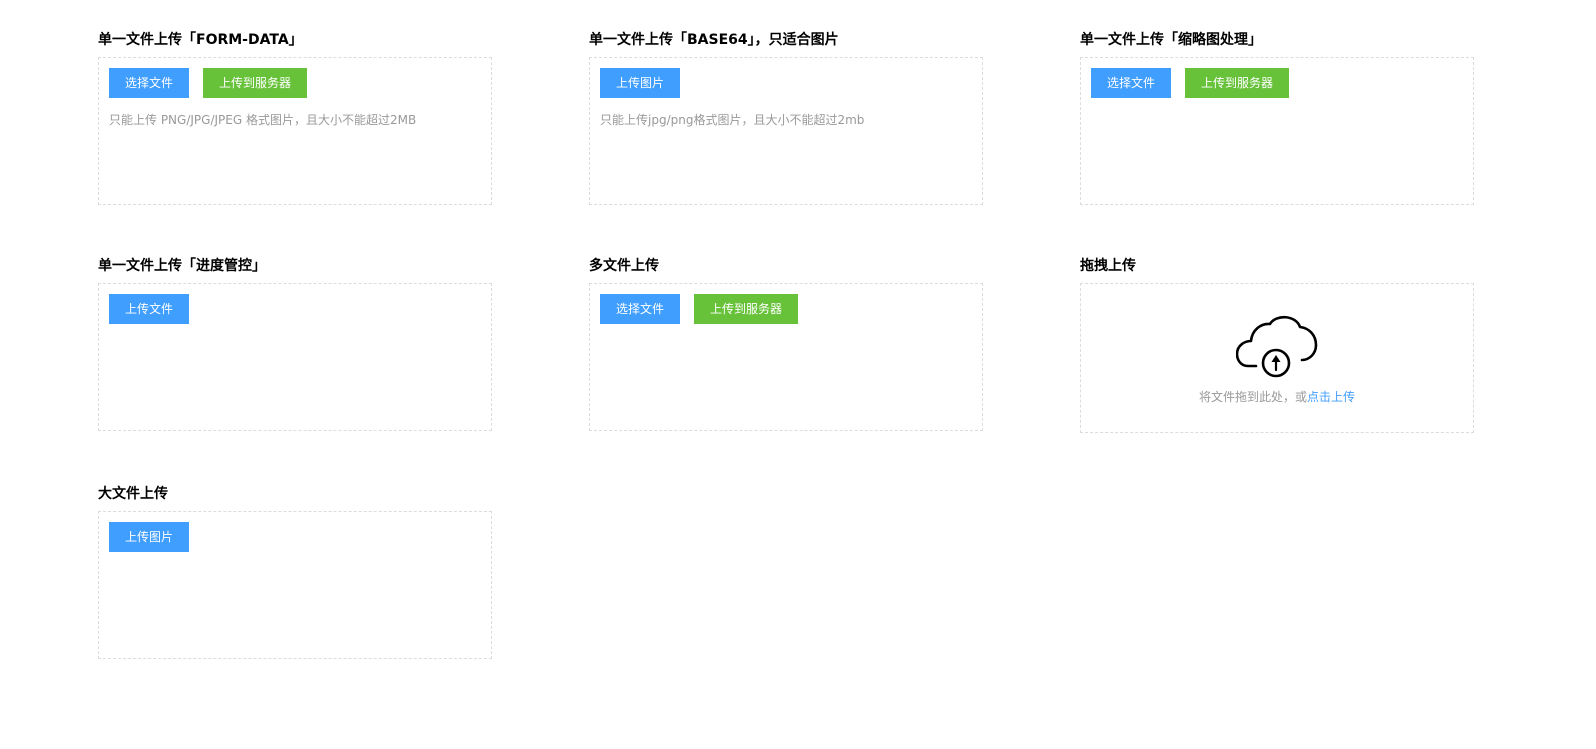 This screenshot has width=1596, height=749. Describe the element at coordinates (786, 131) in the screenshot. I see `upload-box: 上传图片 只能上传jpg/png格式图片，且大小不能超过2mb` at that location.